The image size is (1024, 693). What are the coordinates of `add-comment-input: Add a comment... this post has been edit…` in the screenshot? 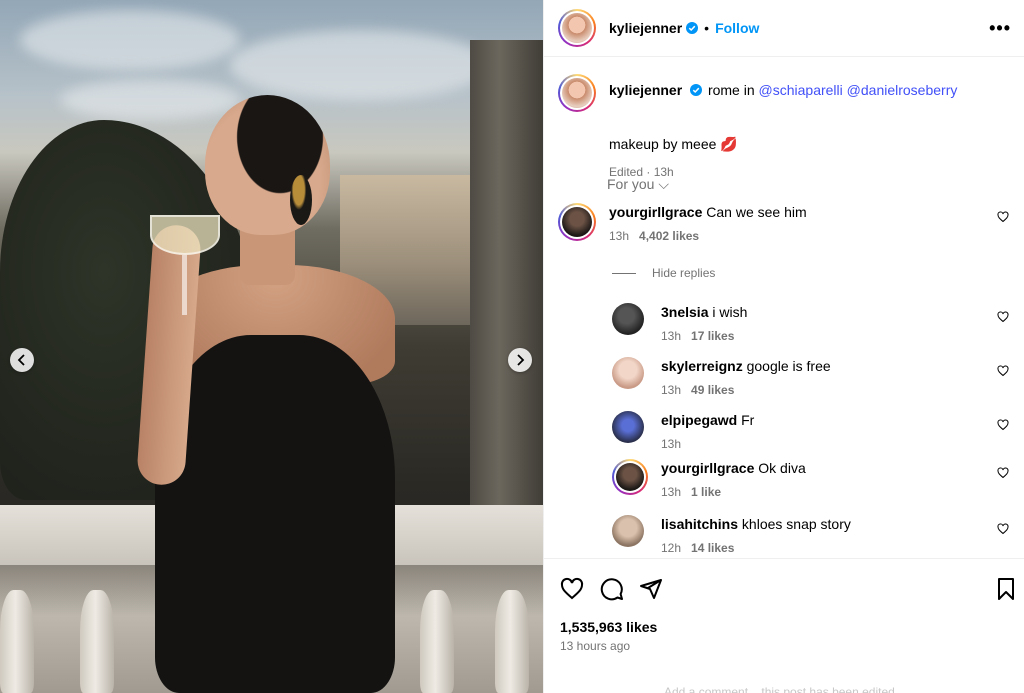 It's located at (814, 689).